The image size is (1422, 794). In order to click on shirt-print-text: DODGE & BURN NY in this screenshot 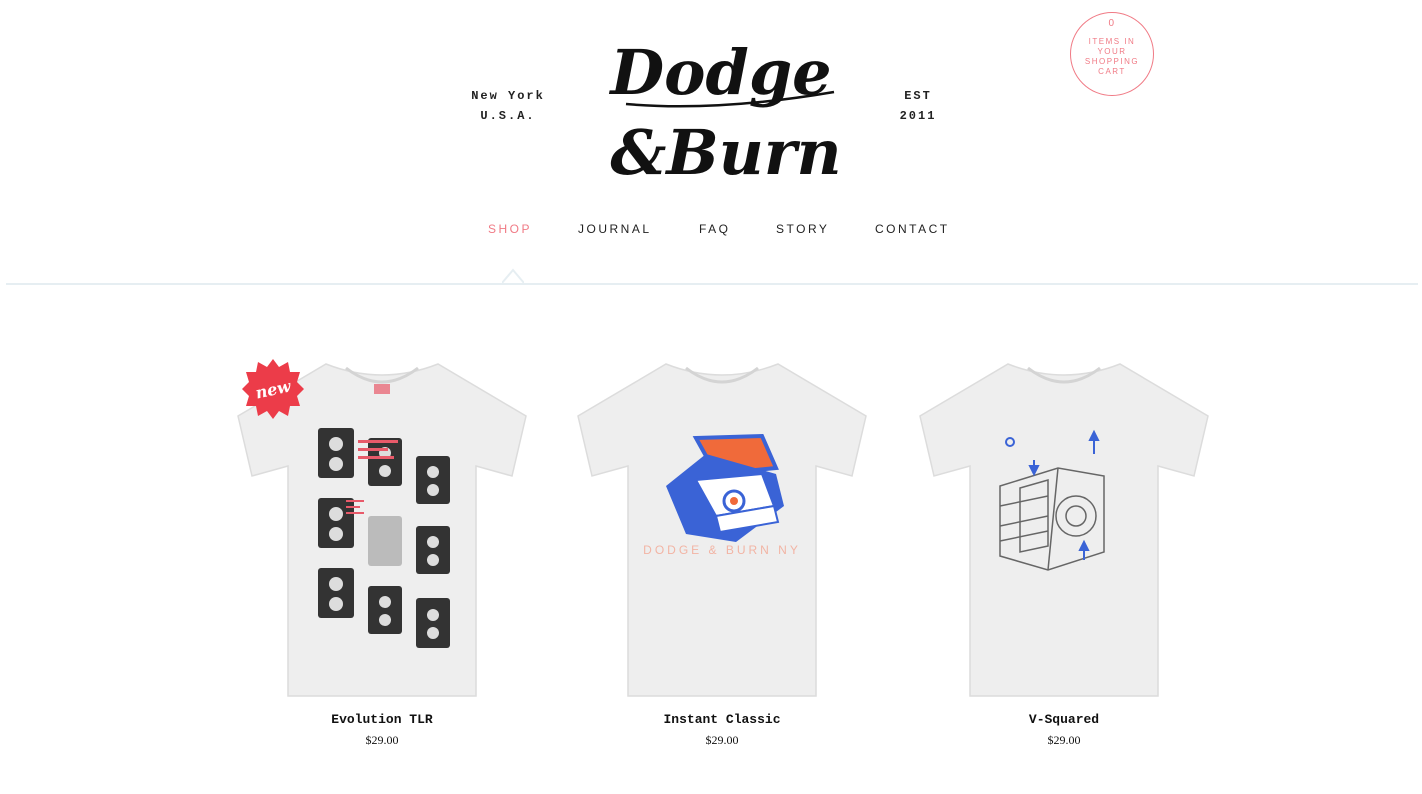, I will do `click(722, 550)`.